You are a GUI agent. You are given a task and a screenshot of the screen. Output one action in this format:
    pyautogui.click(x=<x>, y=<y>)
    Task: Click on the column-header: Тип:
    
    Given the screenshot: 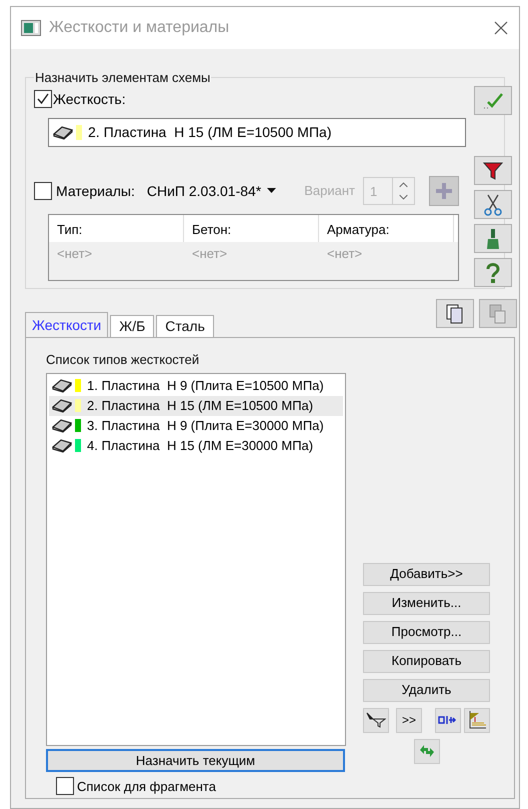 What is the action you would take?
    pyautogui.click(x=116, y=228)
    